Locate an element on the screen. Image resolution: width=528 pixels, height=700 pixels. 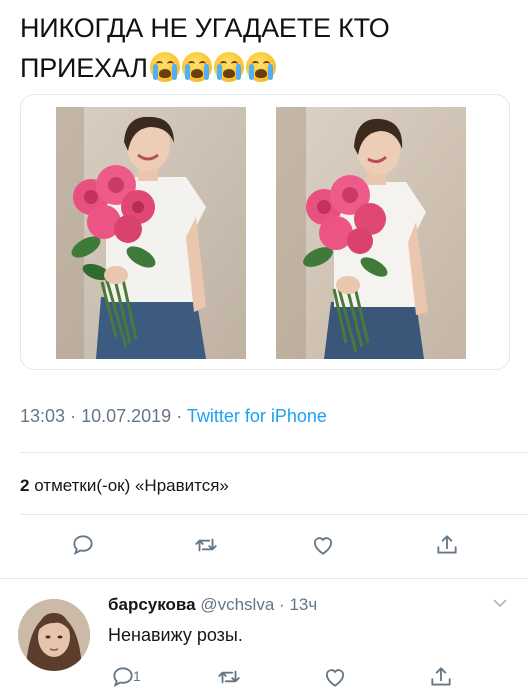
share-button is located at coordinates (447, 545).